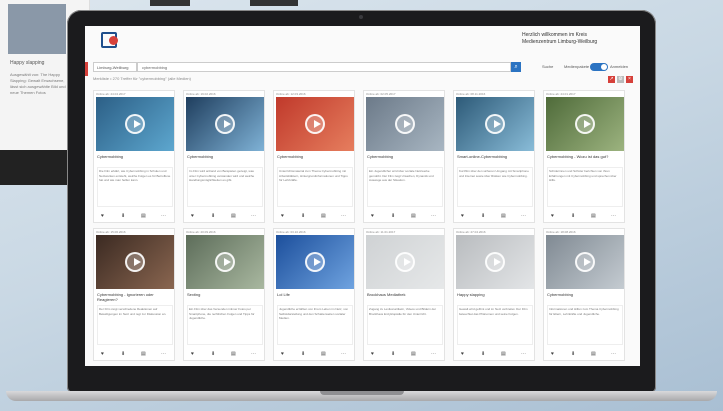 This screenshot has width=723, height=411. I want to click on card-title: Sexting, so click(225, 294).